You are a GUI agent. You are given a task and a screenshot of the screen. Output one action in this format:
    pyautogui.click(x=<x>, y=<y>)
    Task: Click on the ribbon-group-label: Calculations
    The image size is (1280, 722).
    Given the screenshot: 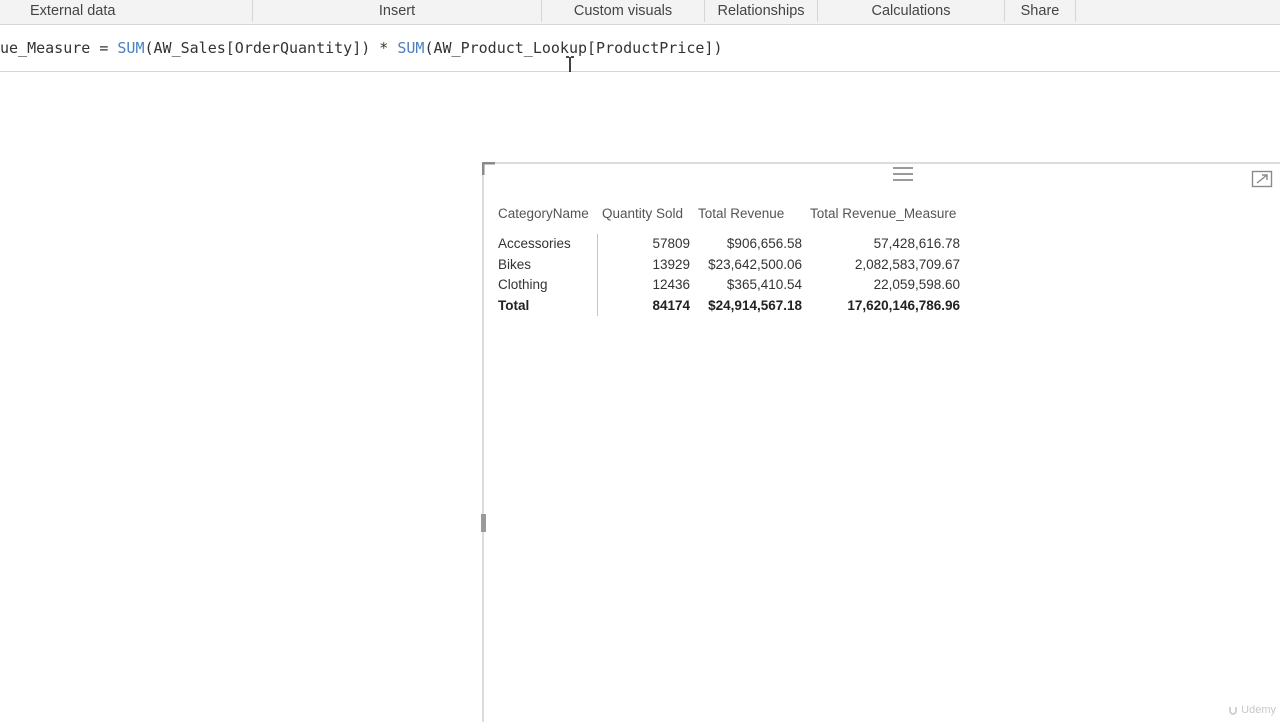 What is the action you would take?
    pyautogui.click(x=911, y=11)
    